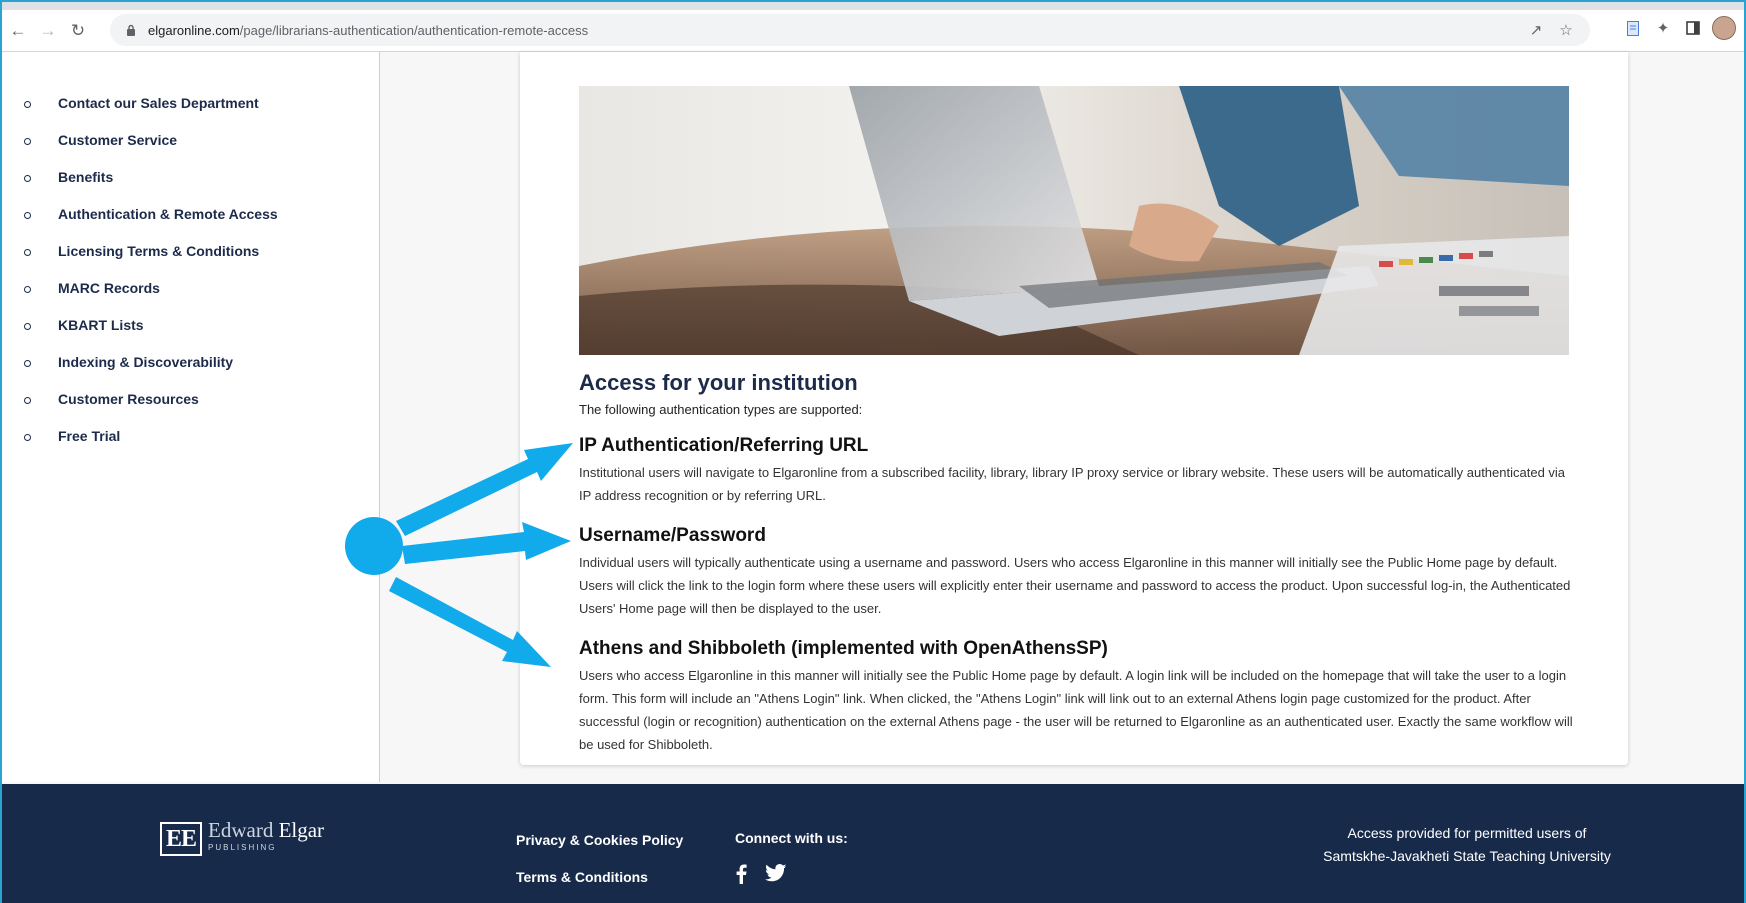  I want to click on connect-heading: Connect with us:, so click(791, 838).